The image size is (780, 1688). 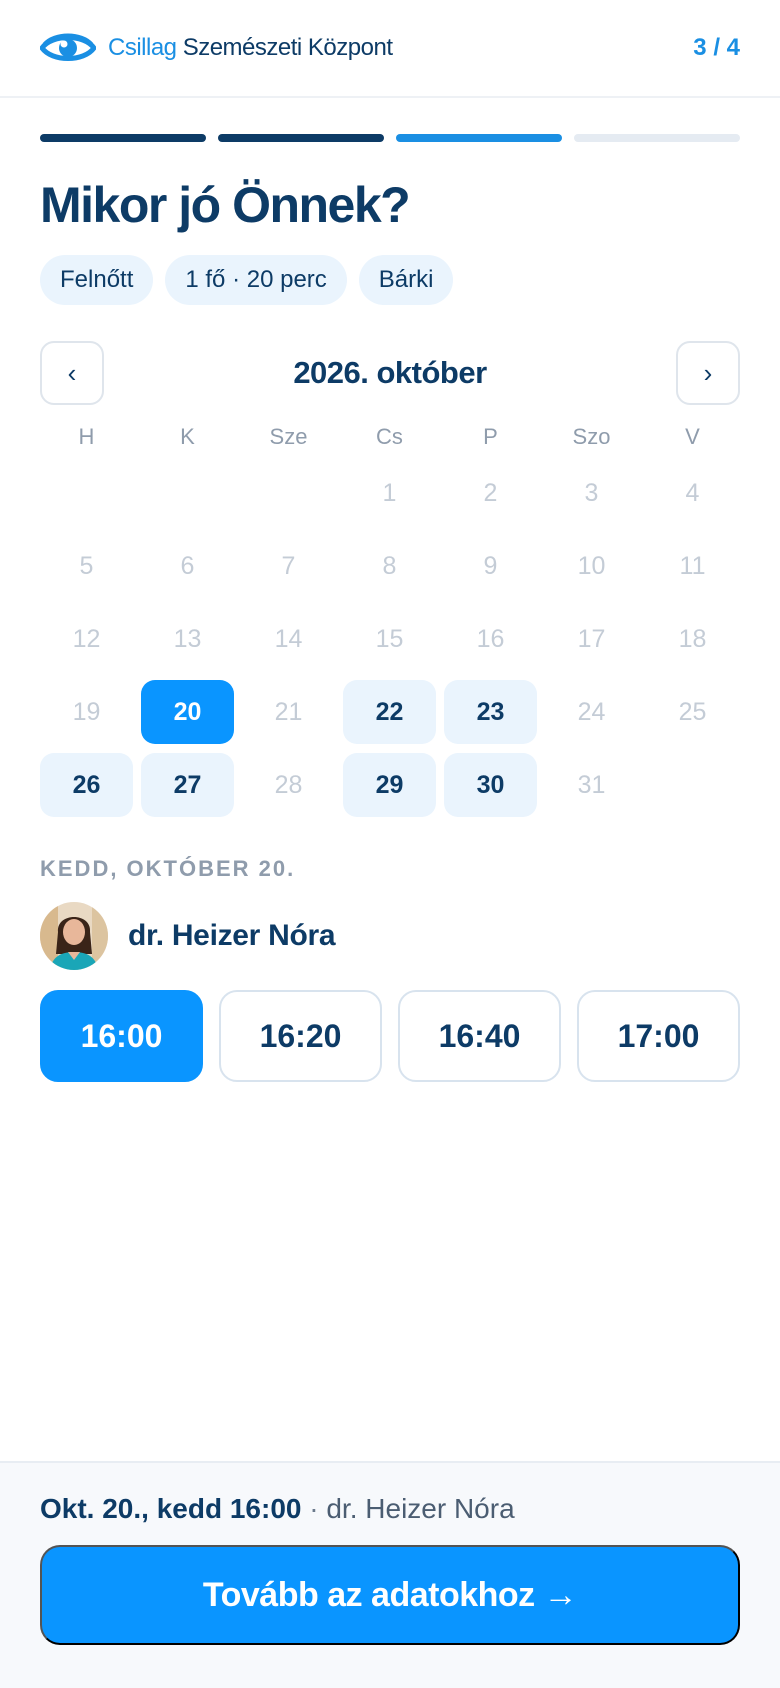 What do you see at coordinates (97, 280) in the screenshot?
I see `chip-patient-type: Felnőtt` at bounding box center [97, 280].